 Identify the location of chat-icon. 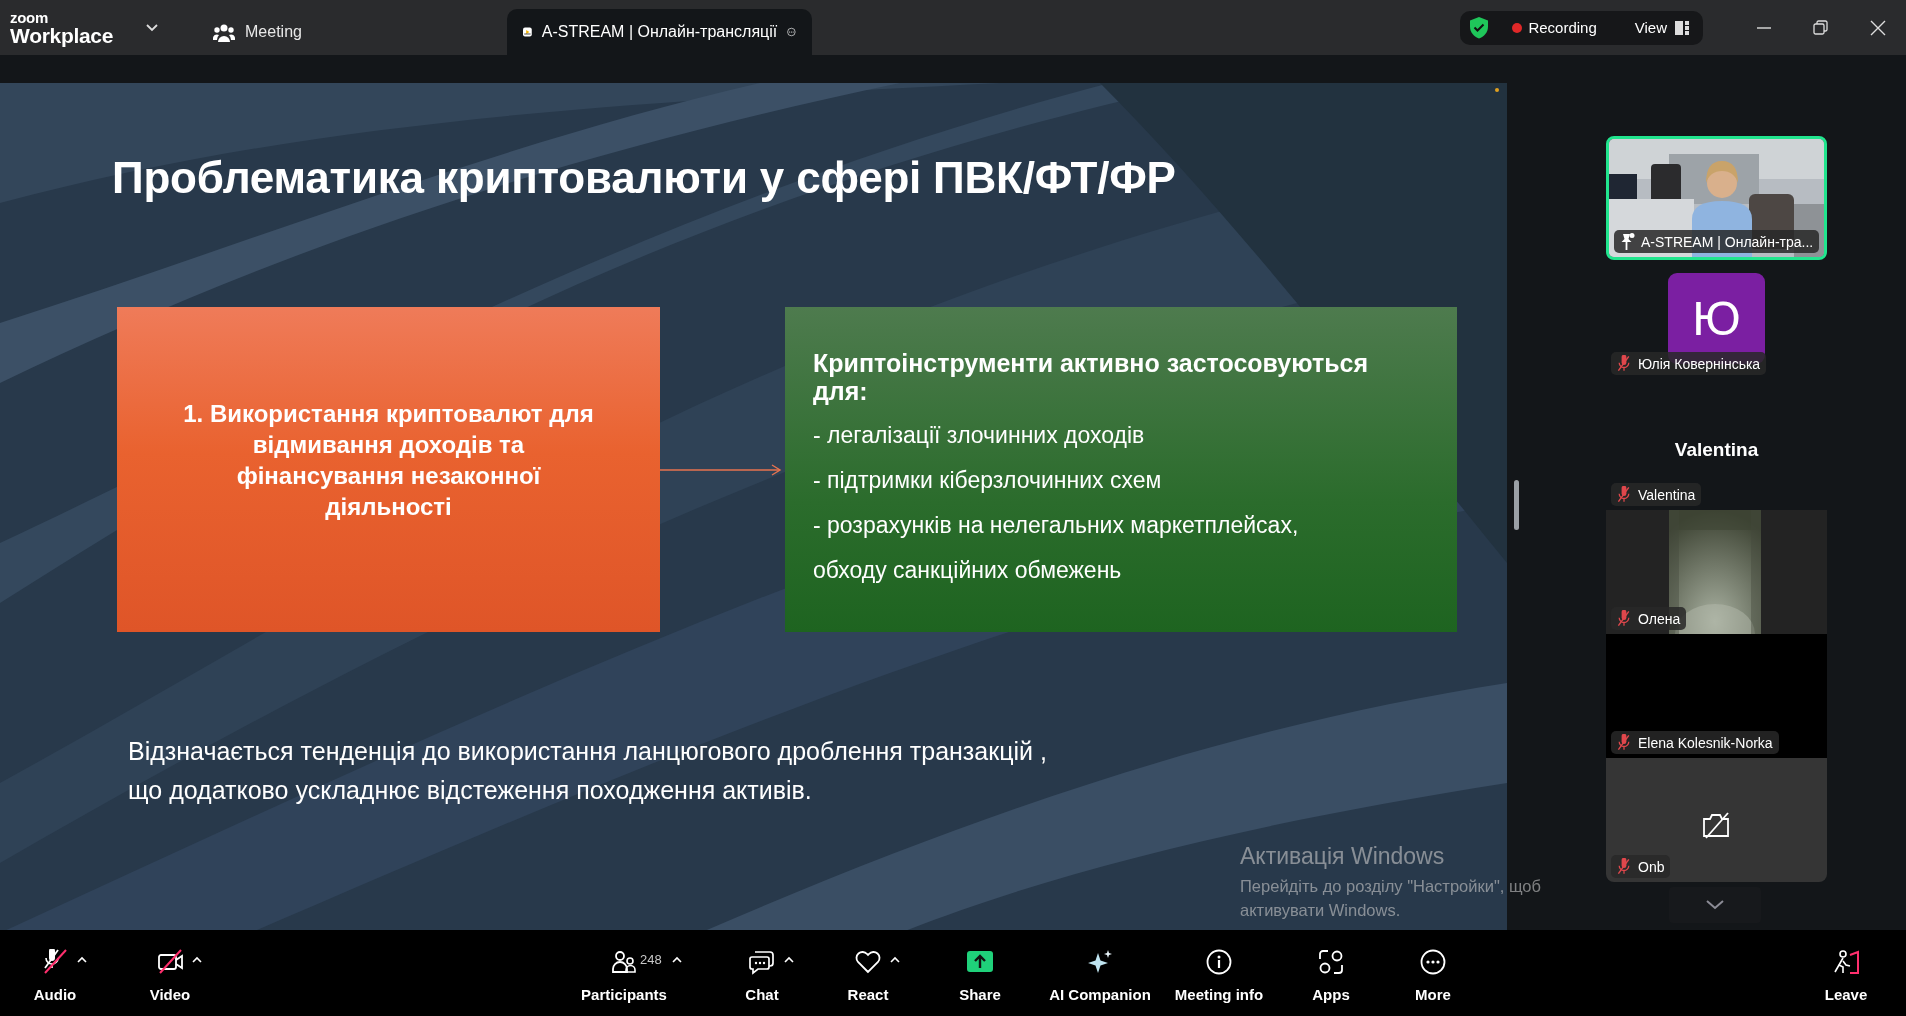
(762, 962).